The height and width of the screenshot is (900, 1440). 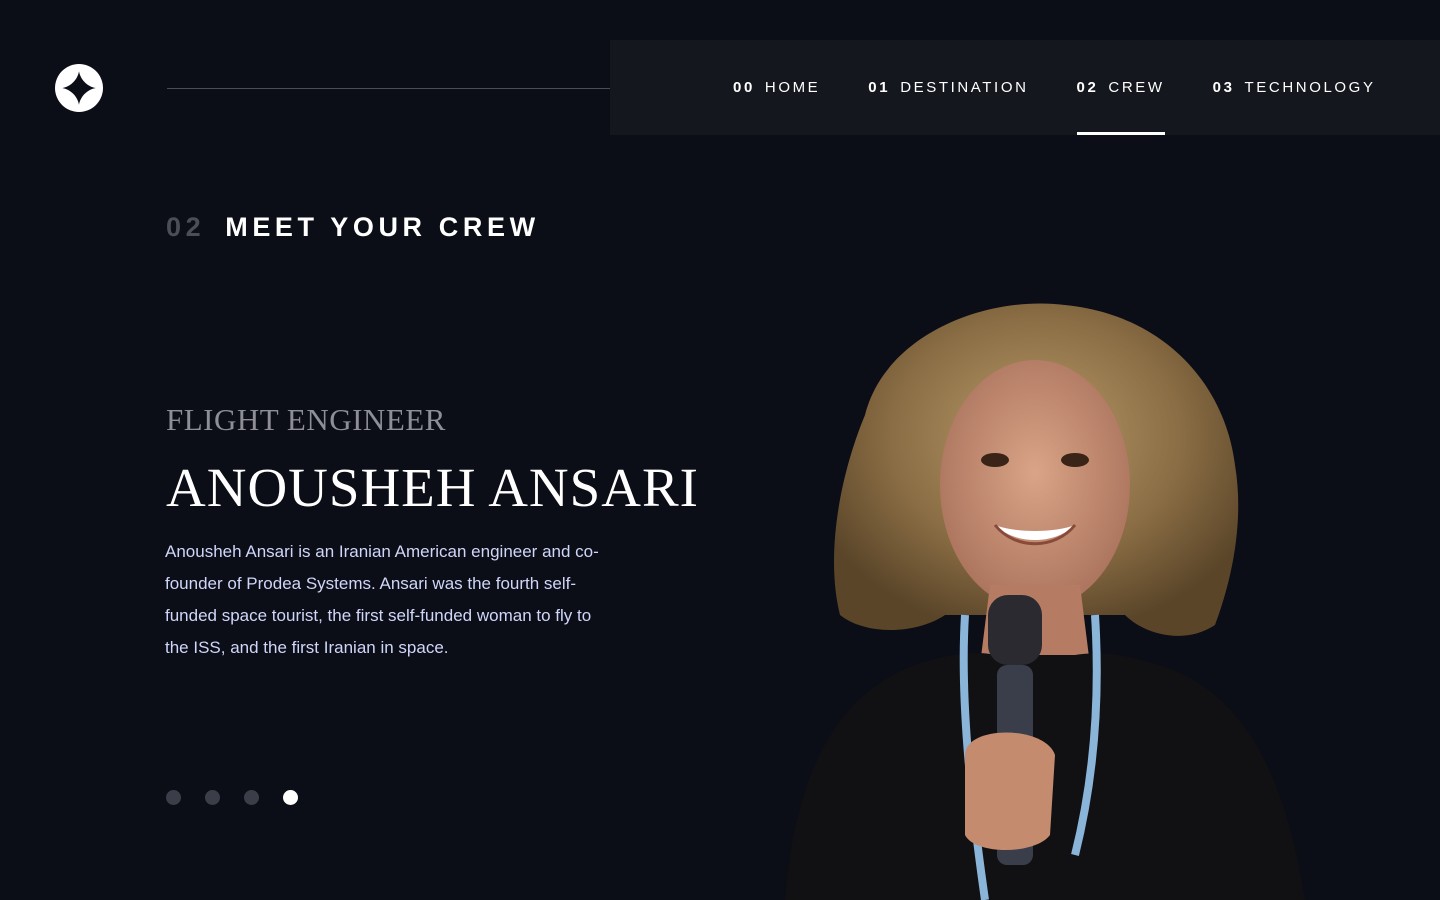 I want to click on nav-item-destination: 01 DESTINATION, so click(x=948, y=87).